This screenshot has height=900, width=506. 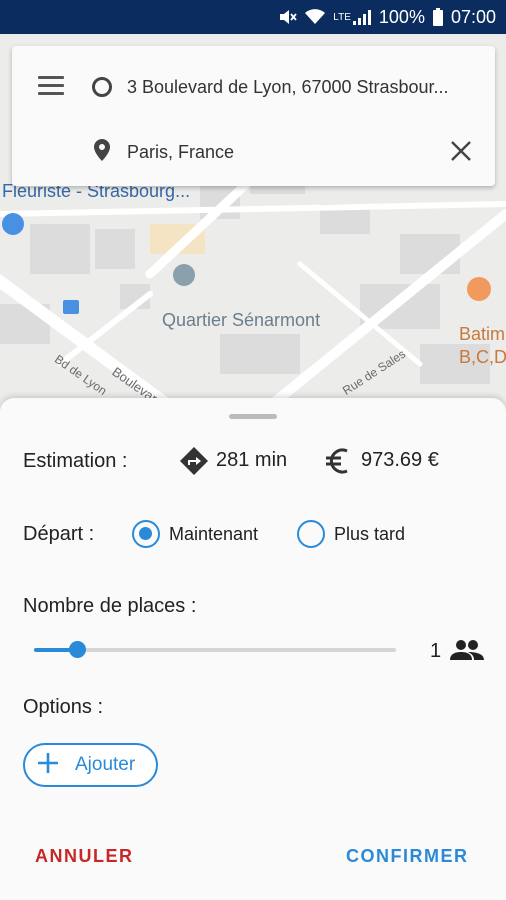 What do you see at coordinates (407, 856) in the screenshot?
I see `confirm-button: CONFIRMER` at bounding box center [407, 856].